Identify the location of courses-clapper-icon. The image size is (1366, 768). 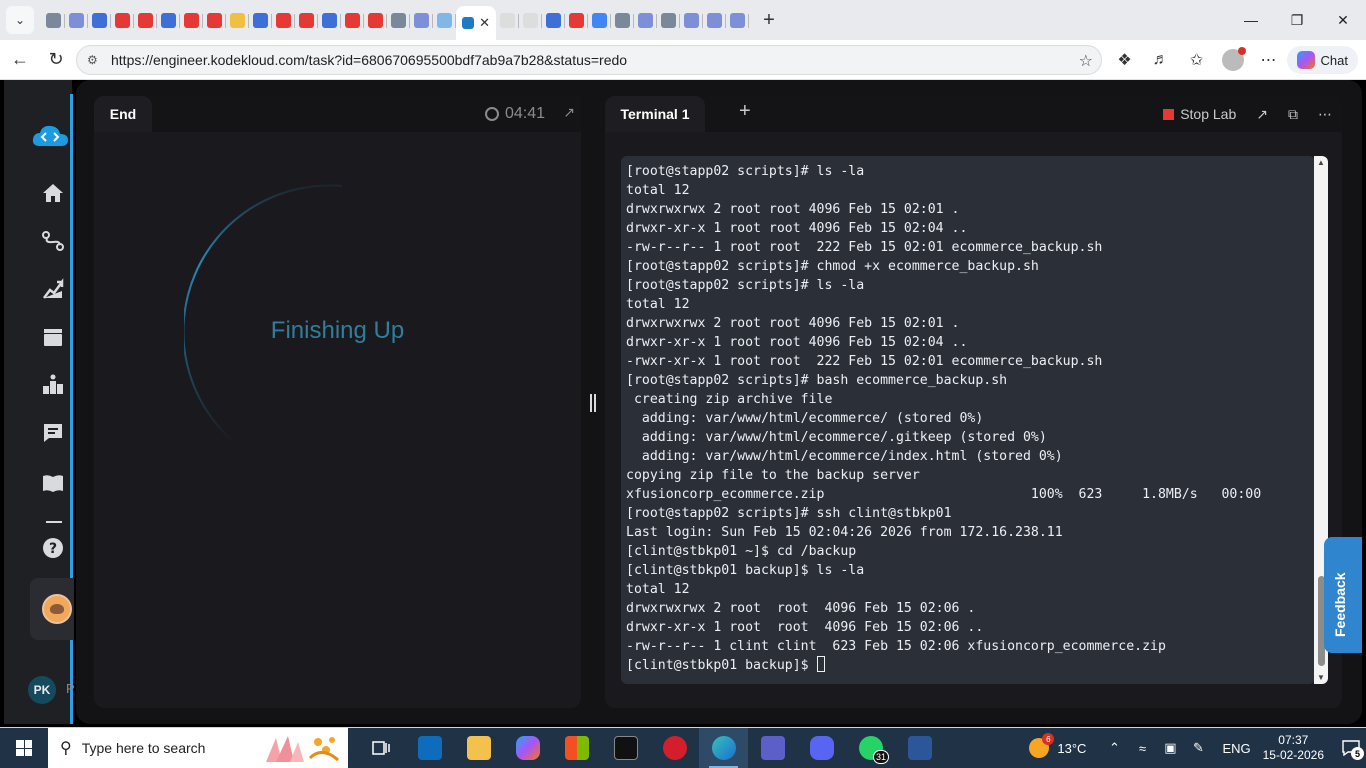
(53, 337).